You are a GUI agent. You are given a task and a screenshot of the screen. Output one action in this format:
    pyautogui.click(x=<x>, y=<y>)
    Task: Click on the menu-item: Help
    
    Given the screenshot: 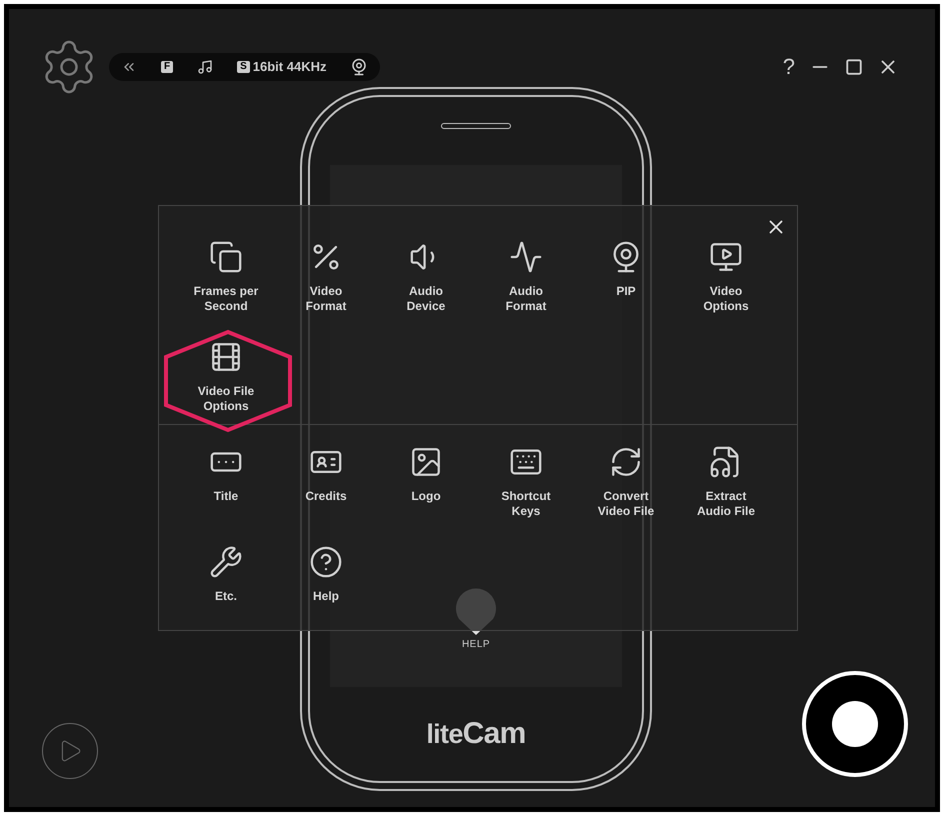 What is the action you would take?
    pyautogui.click(x=326, y=573)
    